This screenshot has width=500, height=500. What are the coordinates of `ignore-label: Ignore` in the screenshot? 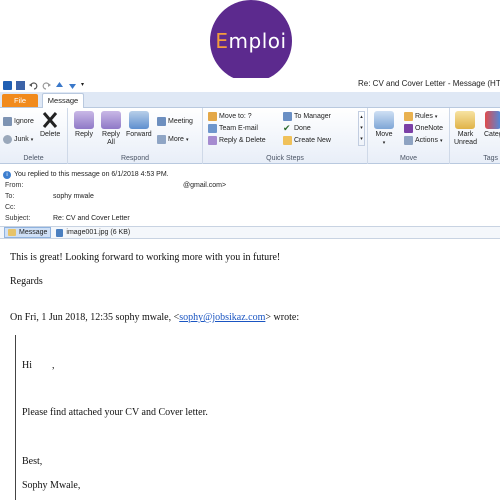 It's located at (24, 121).